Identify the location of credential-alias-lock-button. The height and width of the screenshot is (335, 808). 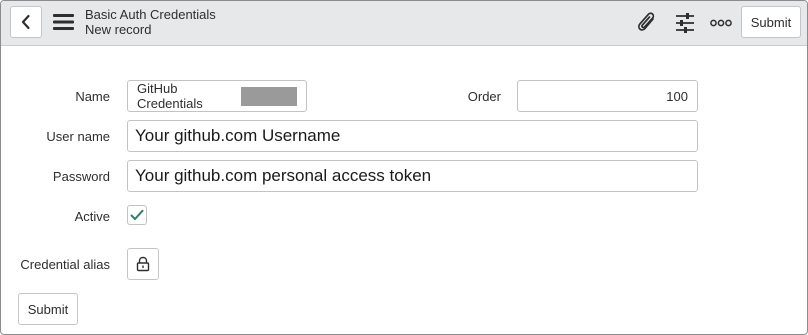
(143, 264).